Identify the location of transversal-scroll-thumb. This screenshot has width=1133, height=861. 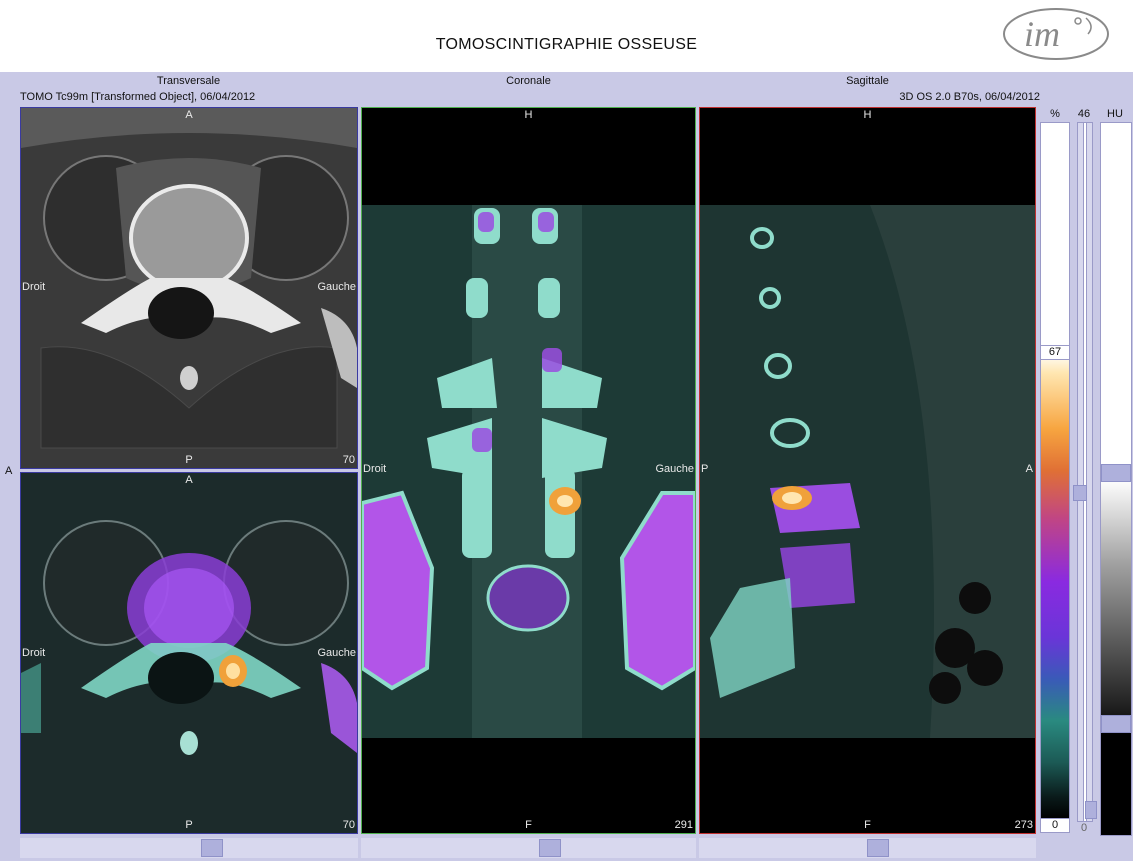
(212, 848).